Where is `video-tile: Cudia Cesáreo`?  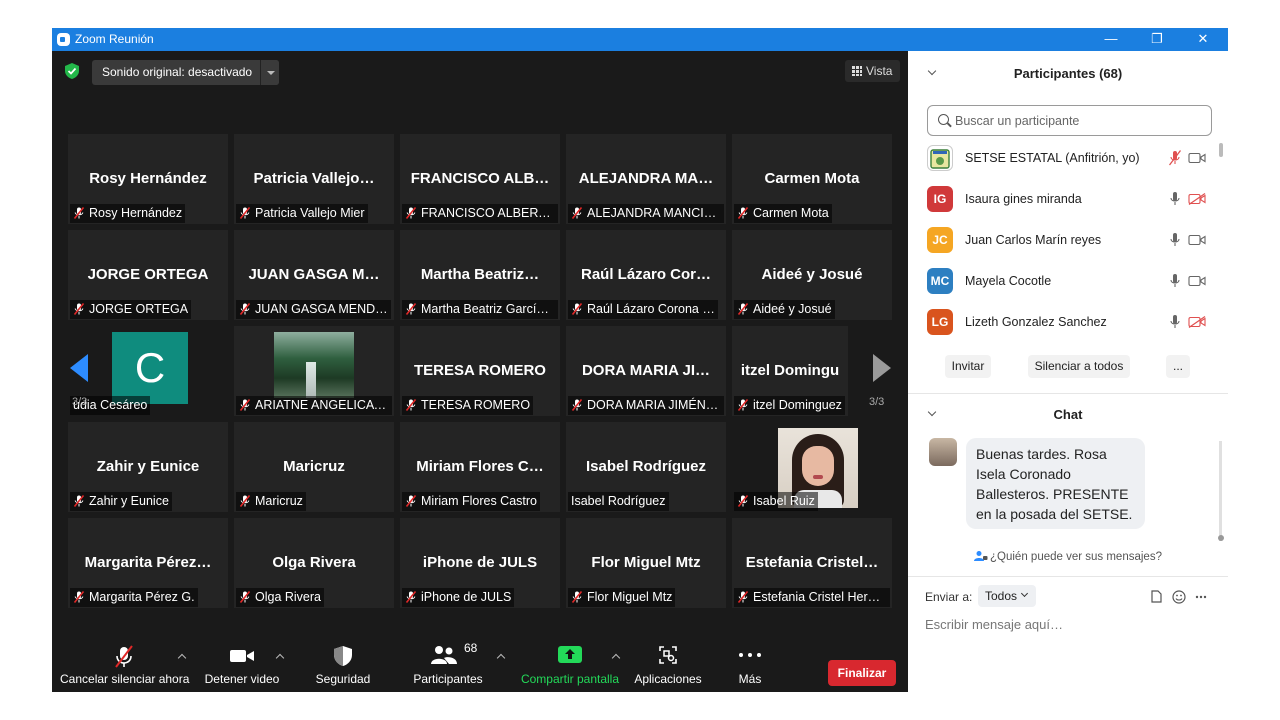
video-tile: Cudia Cesáreo is located at coordinates (148, 371).